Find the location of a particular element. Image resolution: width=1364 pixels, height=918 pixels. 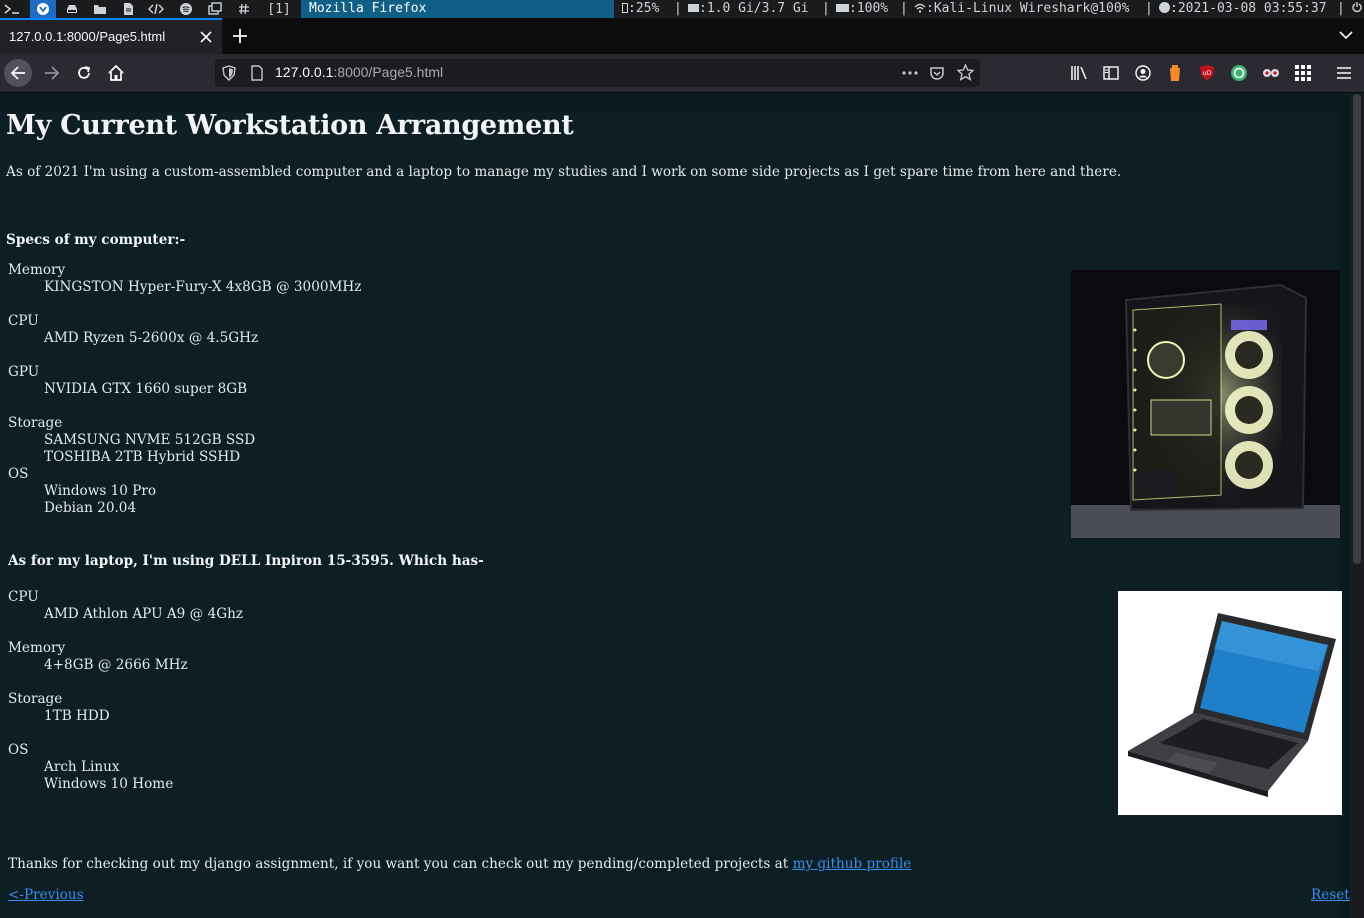

cpu-status: :25% is located at coordinates (640, 9).